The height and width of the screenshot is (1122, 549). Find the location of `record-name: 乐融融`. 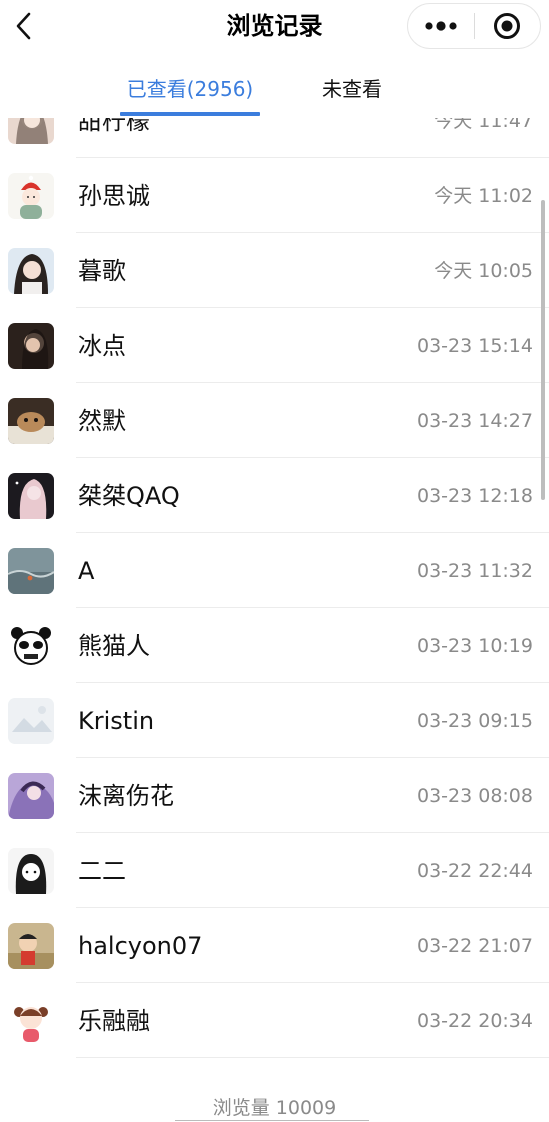

record-name: 乐融融 is located at coordinates (114, 1021).